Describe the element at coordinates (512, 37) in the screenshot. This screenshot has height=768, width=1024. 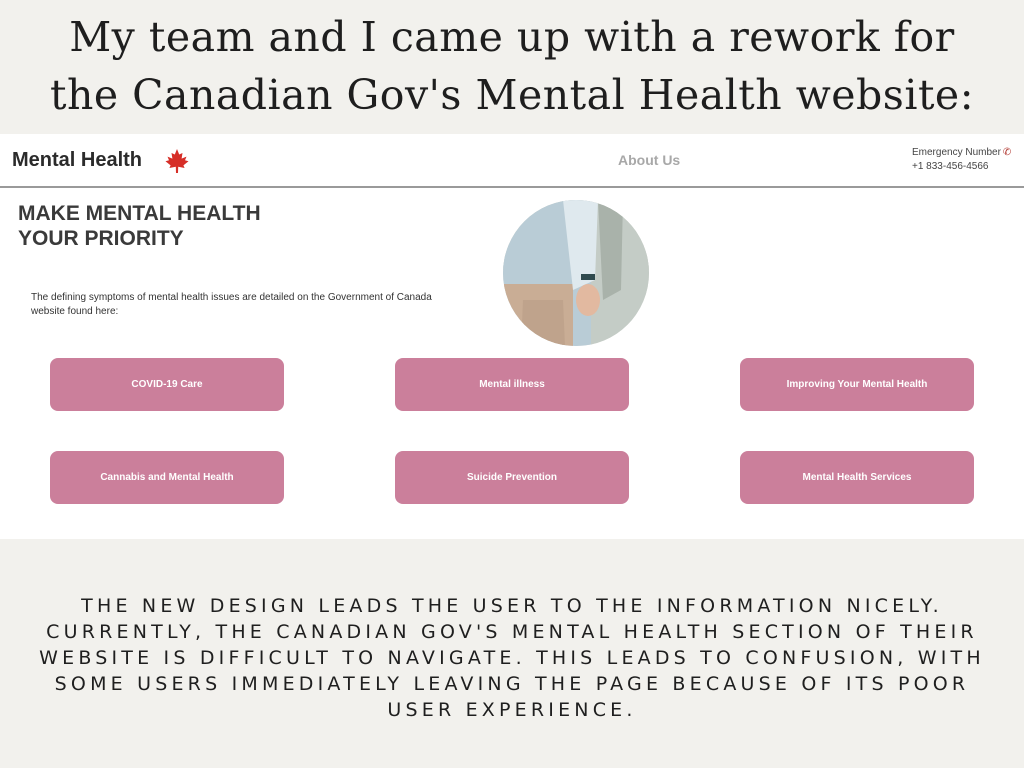
I see `headline-line-1: My team and I came up with a rework for` at that location.